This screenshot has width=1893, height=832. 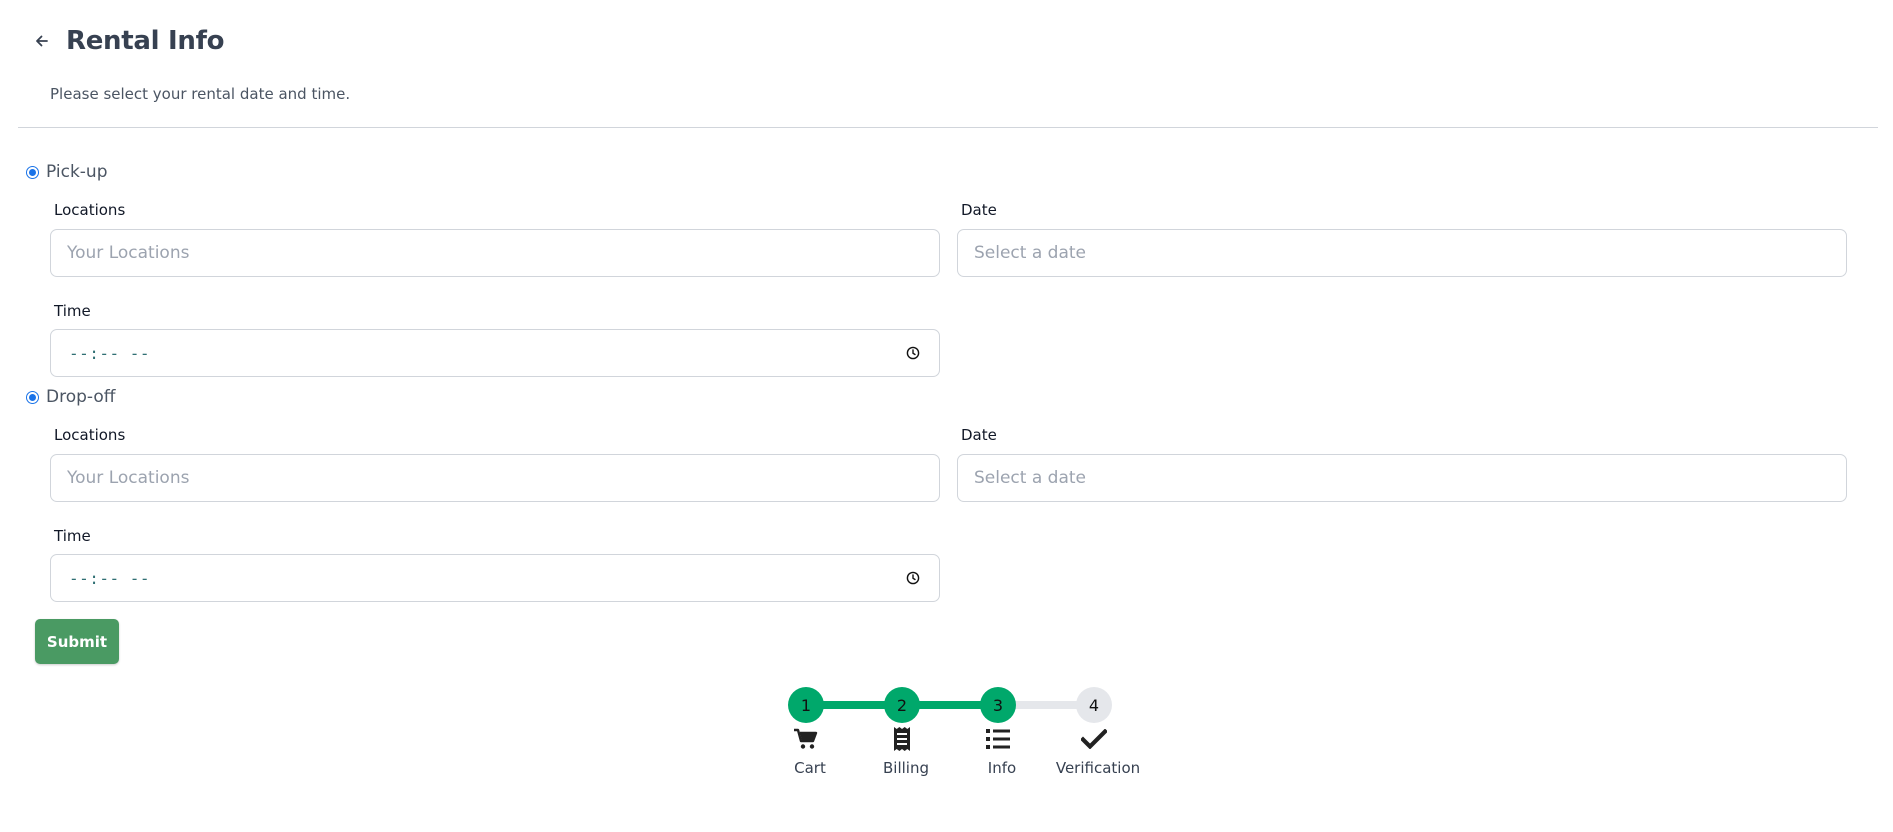 I want to click on page-header: Rental Info, so click(x=127, y=41).